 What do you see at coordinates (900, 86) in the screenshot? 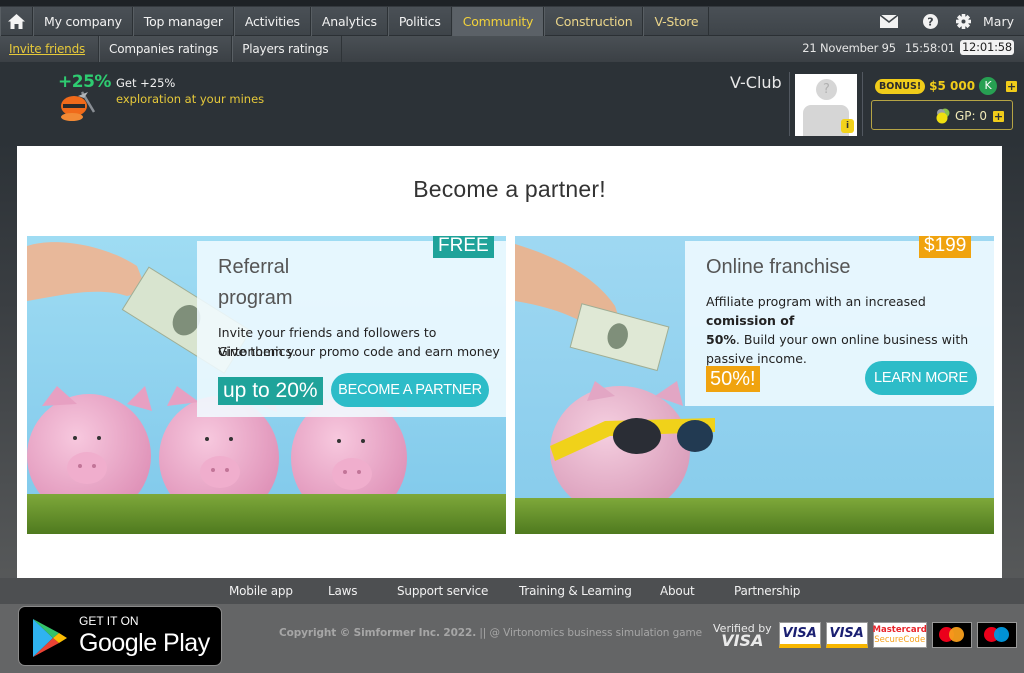
I see `bonus-badge: BONUS!` at bounding box center [900, 86].